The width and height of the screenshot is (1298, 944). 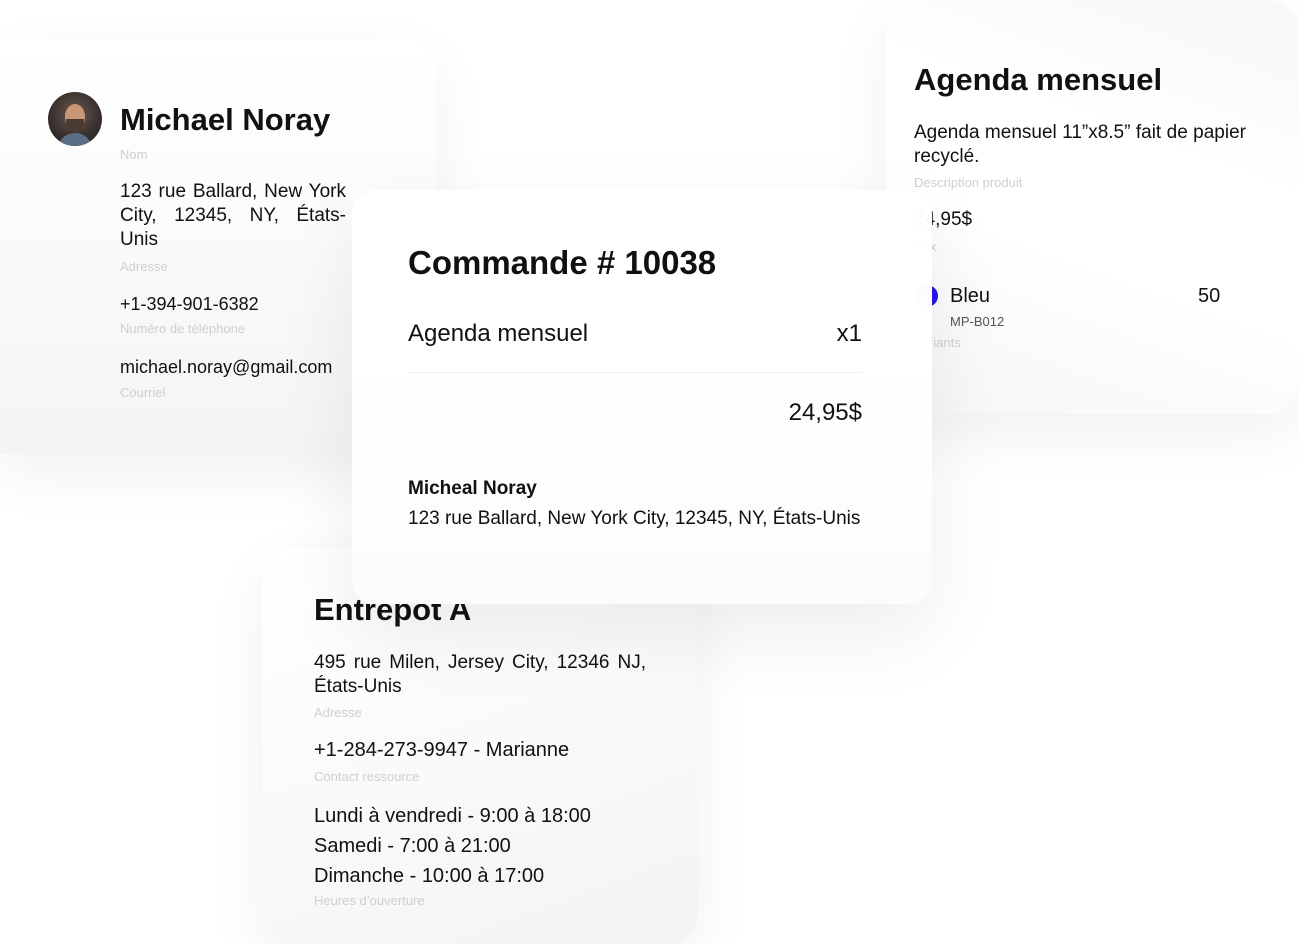 What do you see at coordinates (338, 712) in the screenshot?
I see `warehouse-address-label: Adresse` at bounding box center [338, 712].